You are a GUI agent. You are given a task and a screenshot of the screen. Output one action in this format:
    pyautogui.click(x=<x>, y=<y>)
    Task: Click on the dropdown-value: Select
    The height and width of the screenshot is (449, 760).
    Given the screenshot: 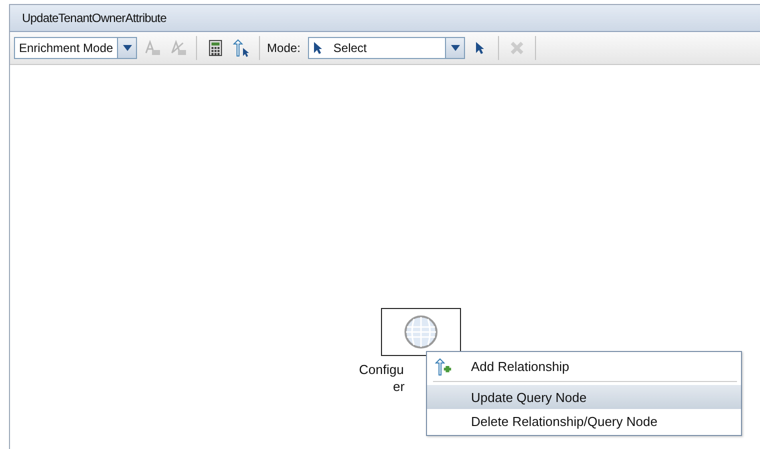 What is the action you would take?
    pyautogui.click(x=350, y=48)
    